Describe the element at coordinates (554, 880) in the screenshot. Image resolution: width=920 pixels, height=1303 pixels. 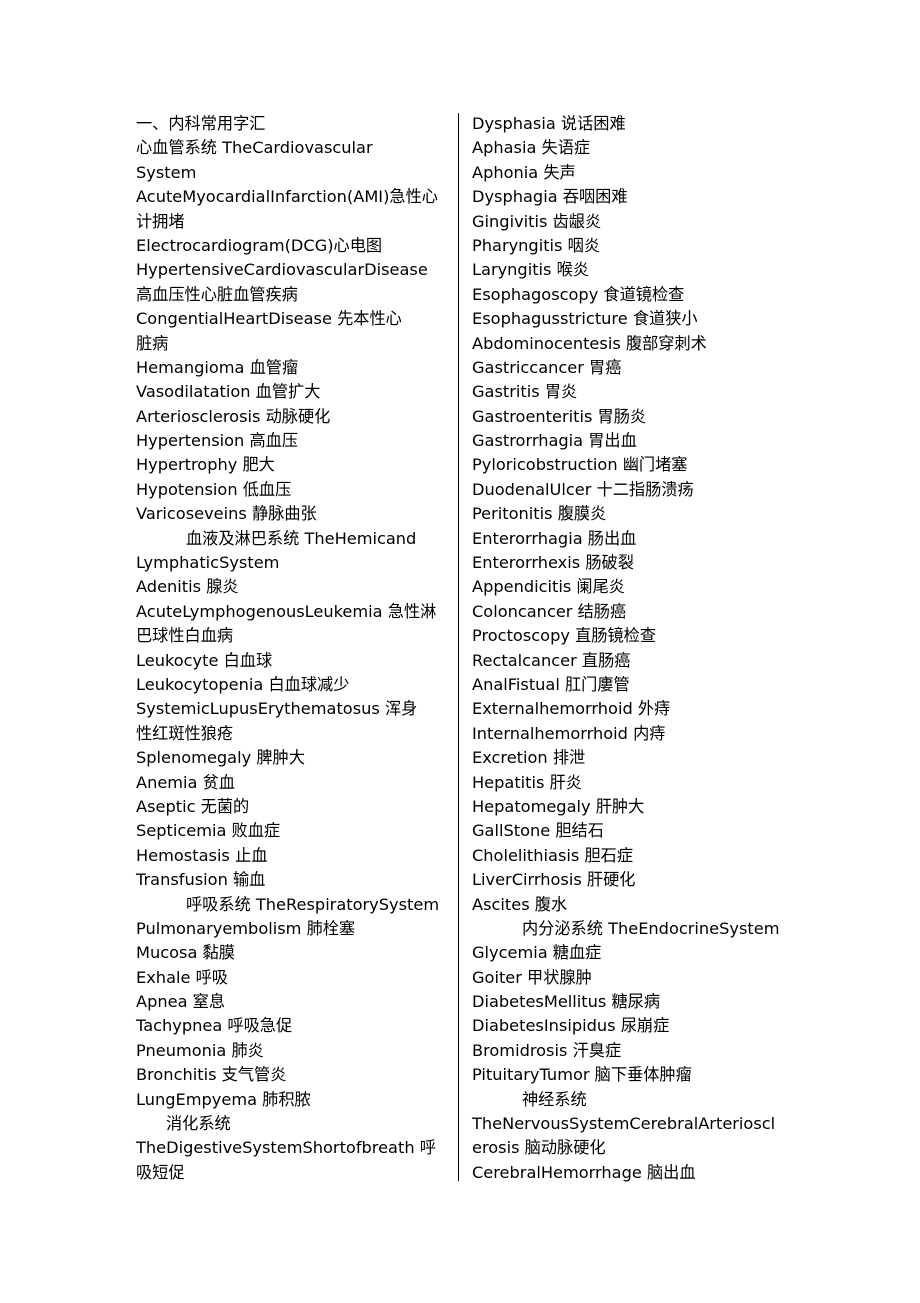
I see `glossary-line: LiverCirrhosis 肝硬化` at that location.